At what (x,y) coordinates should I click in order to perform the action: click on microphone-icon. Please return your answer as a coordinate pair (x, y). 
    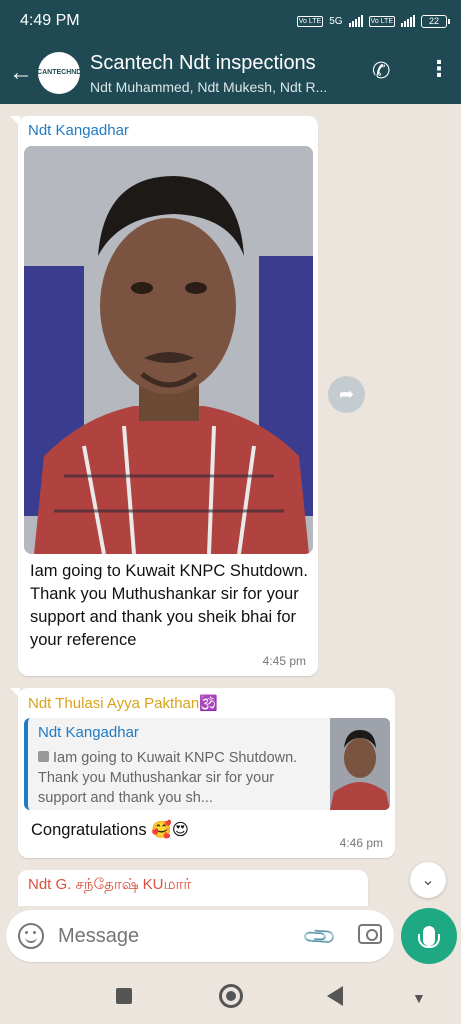
    Looking at the image, I should click on (429, 937).